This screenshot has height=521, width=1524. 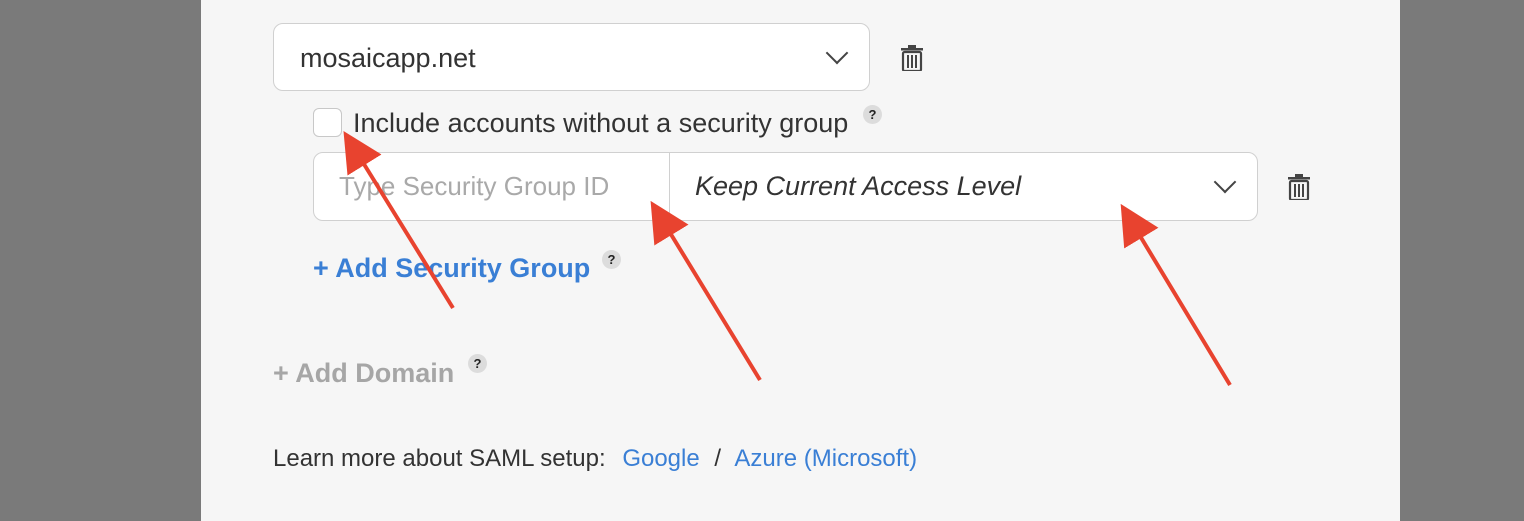 I want to click on security-group-id-input, so click(x=492, y=186).